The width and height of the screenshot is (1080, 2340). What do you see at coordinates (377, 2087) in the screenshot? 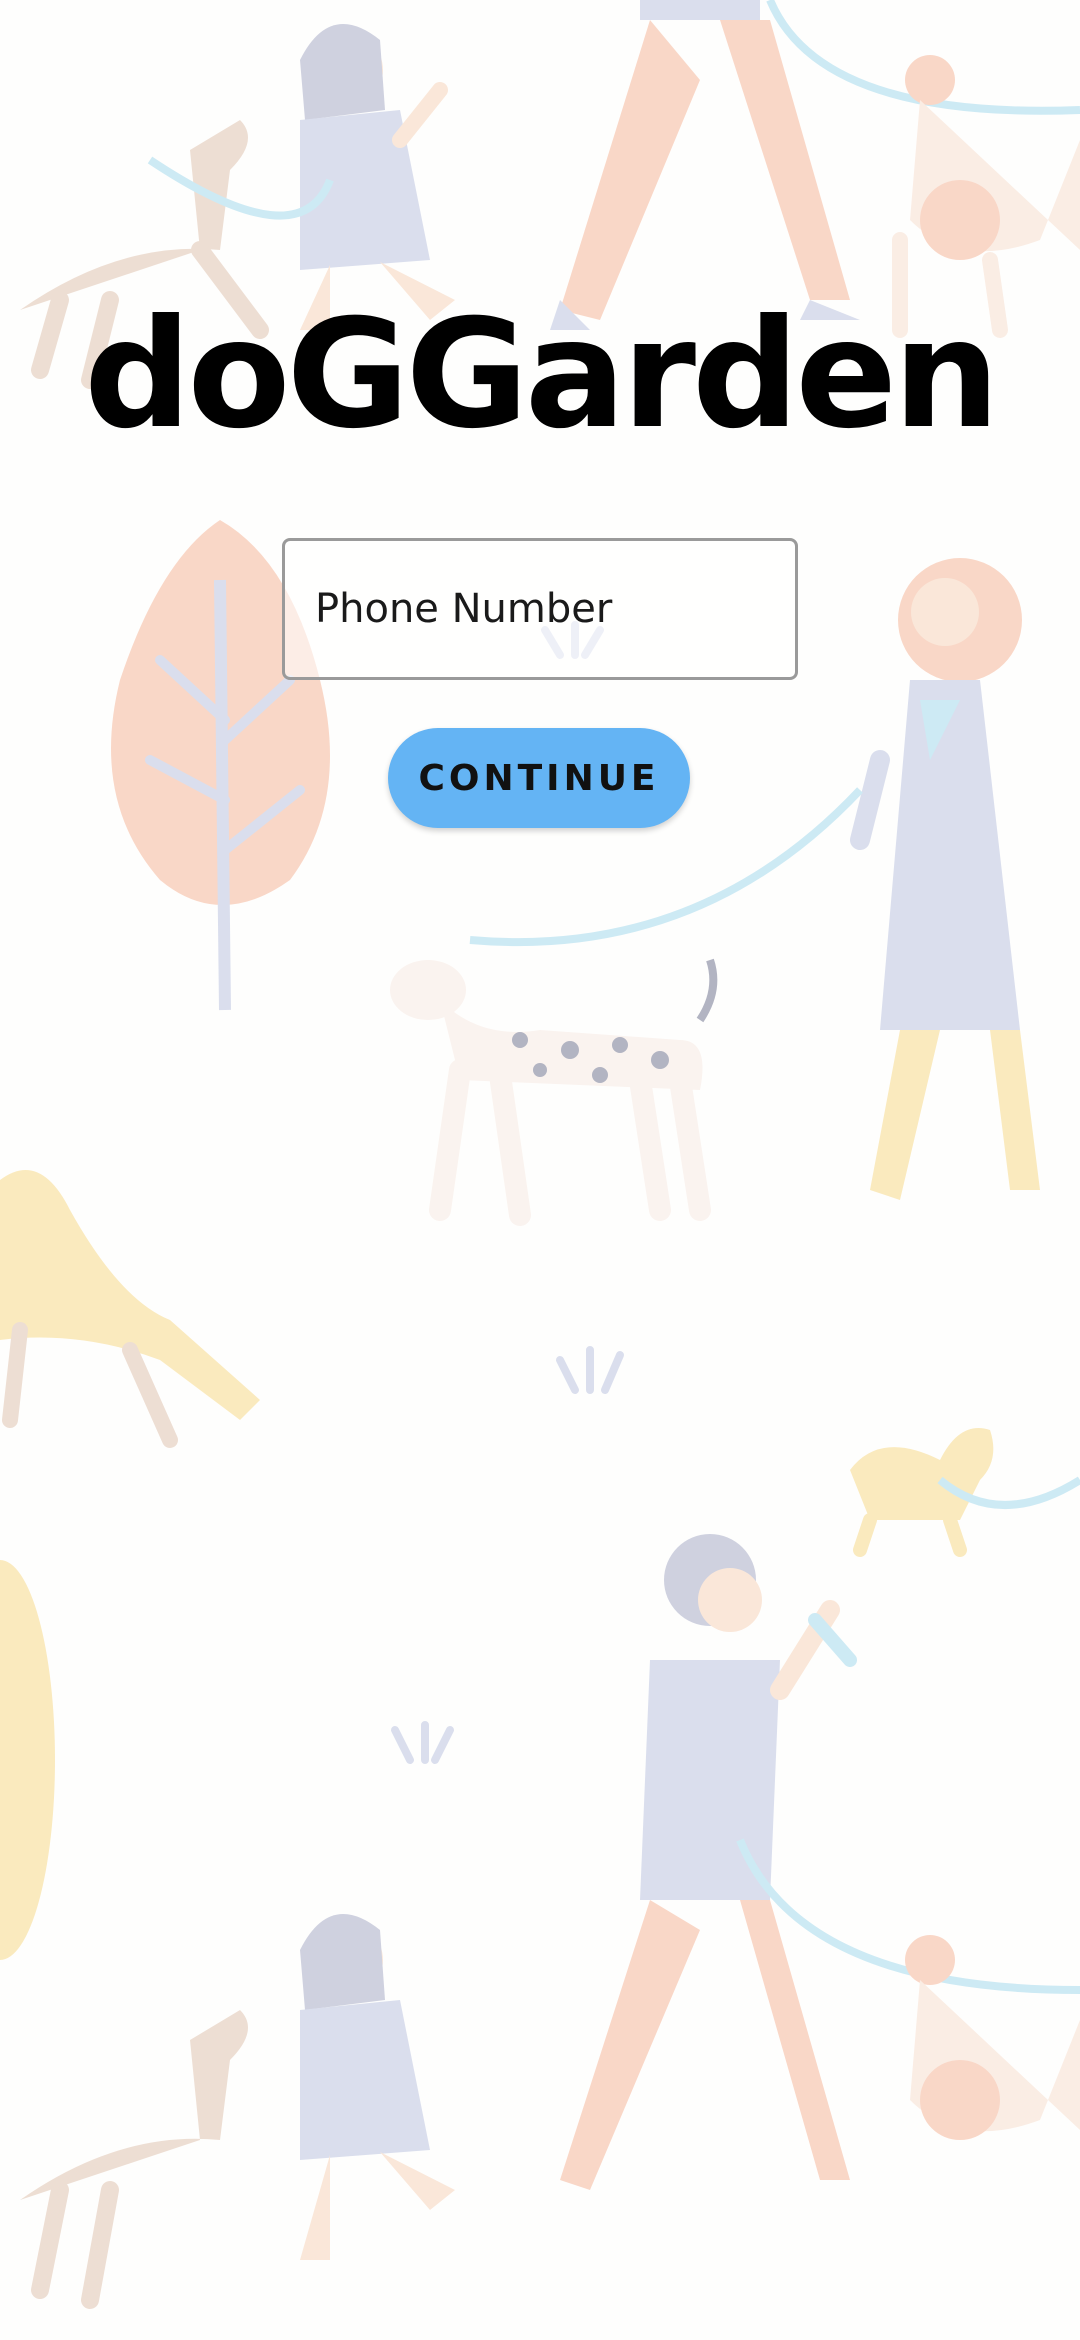
I see `girl-figure-bottom` at bounding box center [377, 2087].